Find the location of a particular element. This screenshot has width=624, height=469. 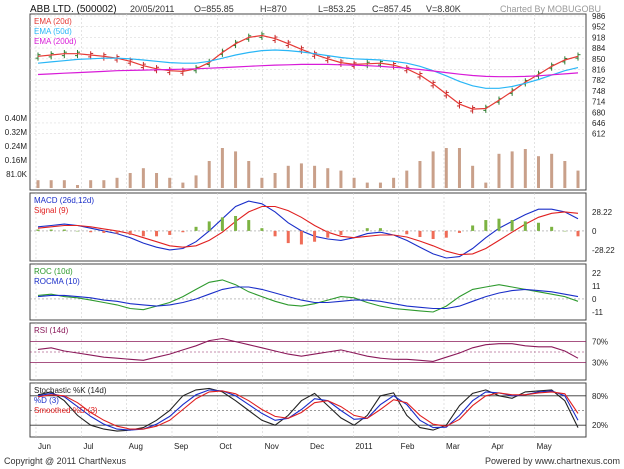

month-tick-label: Jun is located at coordinates (44, 446).